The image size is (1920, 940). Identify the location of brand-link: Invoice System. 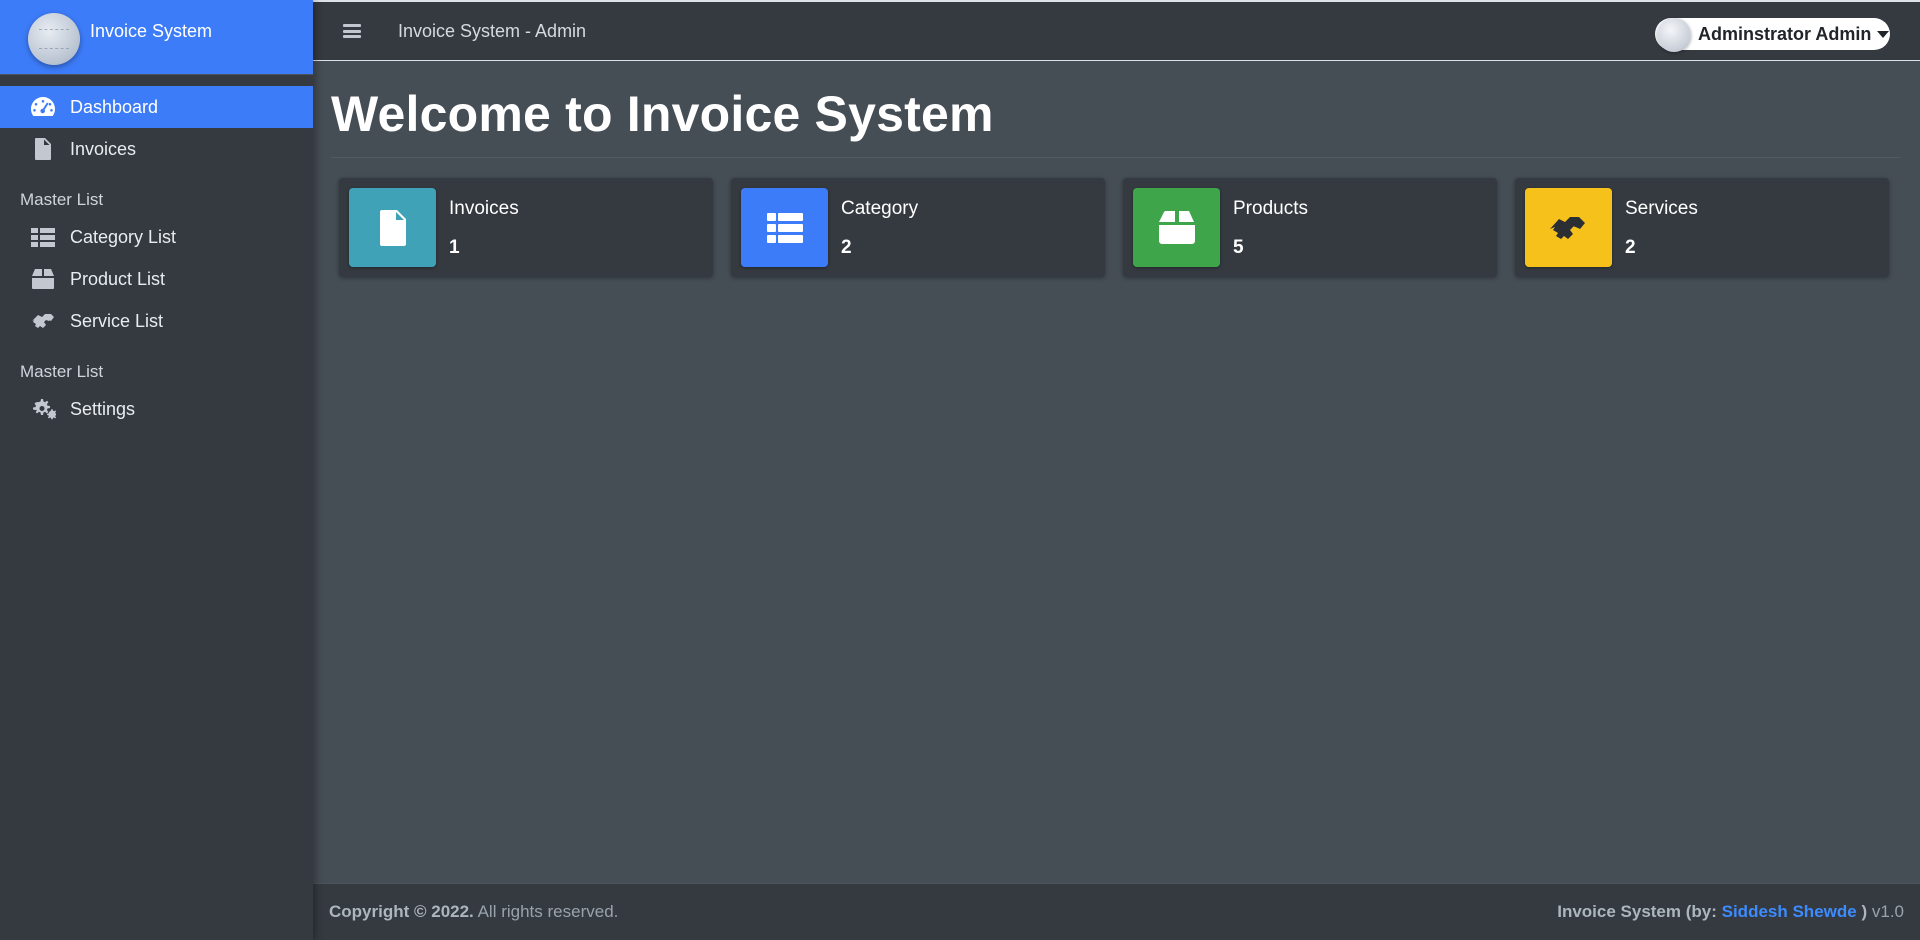
(156, 37).